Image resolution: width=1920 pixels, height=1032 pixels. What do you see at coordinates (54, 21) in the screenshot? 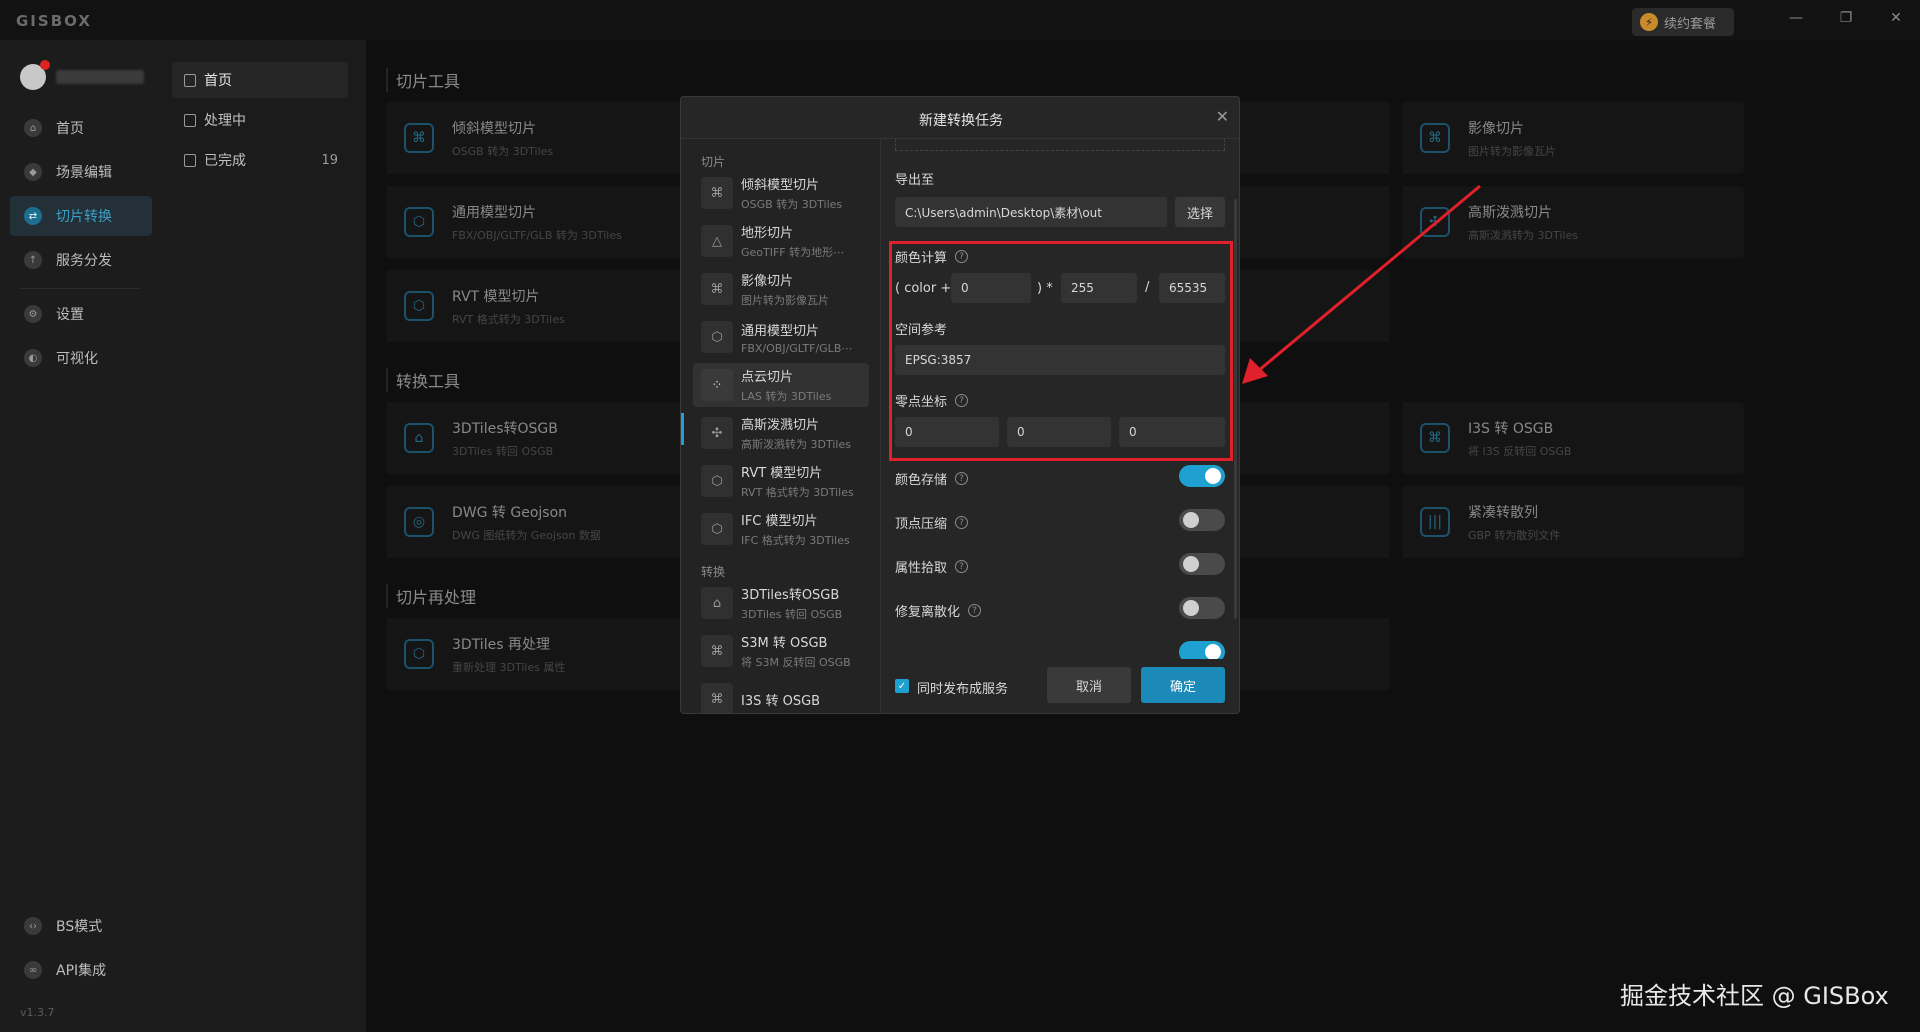
I see `app-logo: GISBOX` at bounding box center [54, 21].